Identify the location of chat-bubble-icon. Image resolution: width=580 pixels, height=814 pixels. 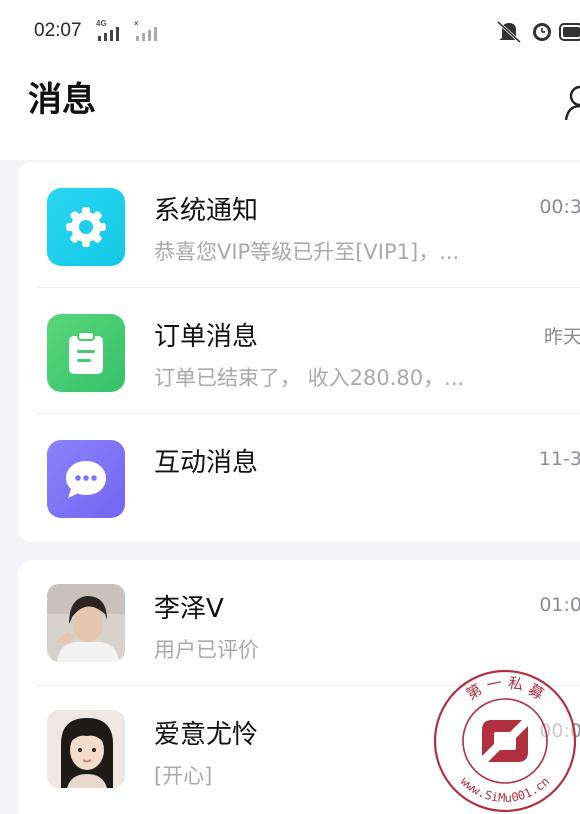
(86, 479).